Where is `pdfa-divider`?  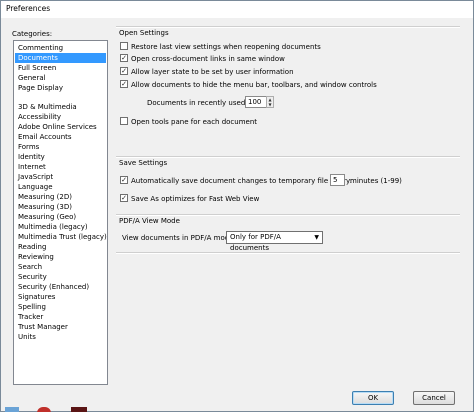 pdfa-divider is located at coordinates (288, 215).